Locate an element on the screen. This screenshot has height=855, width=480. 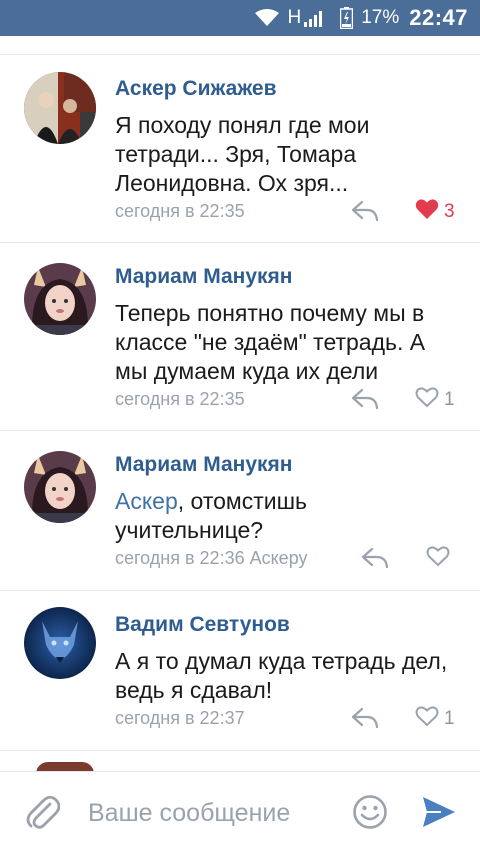
message-composer is located at coordinates (240, 813).